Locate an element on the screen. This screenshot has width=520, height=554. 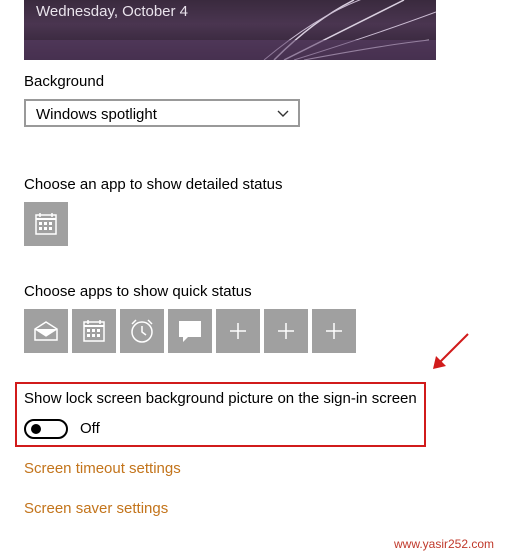
quick-status-app-alarms is located at coordinates (142, 331).